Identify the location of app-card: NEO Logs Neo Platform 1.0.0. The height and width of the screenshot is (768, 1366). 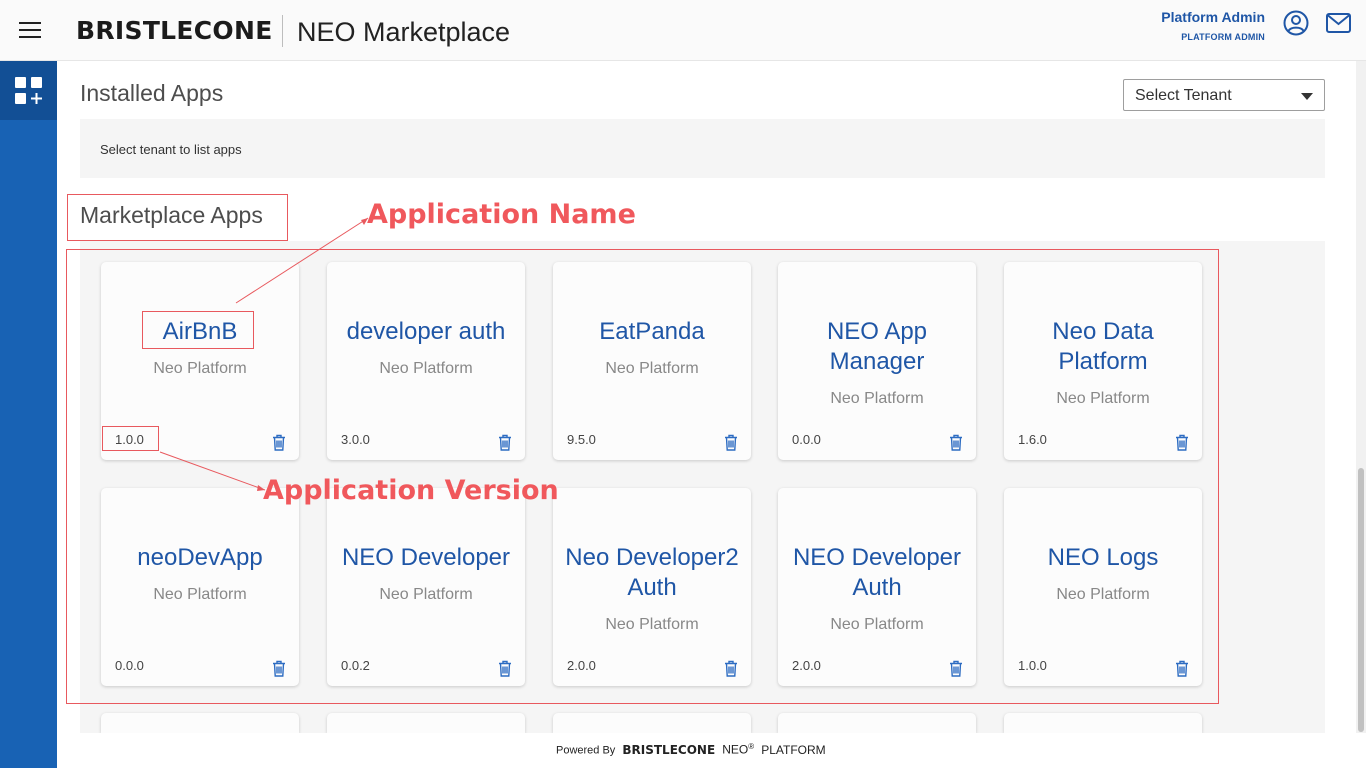
(1103, 587).